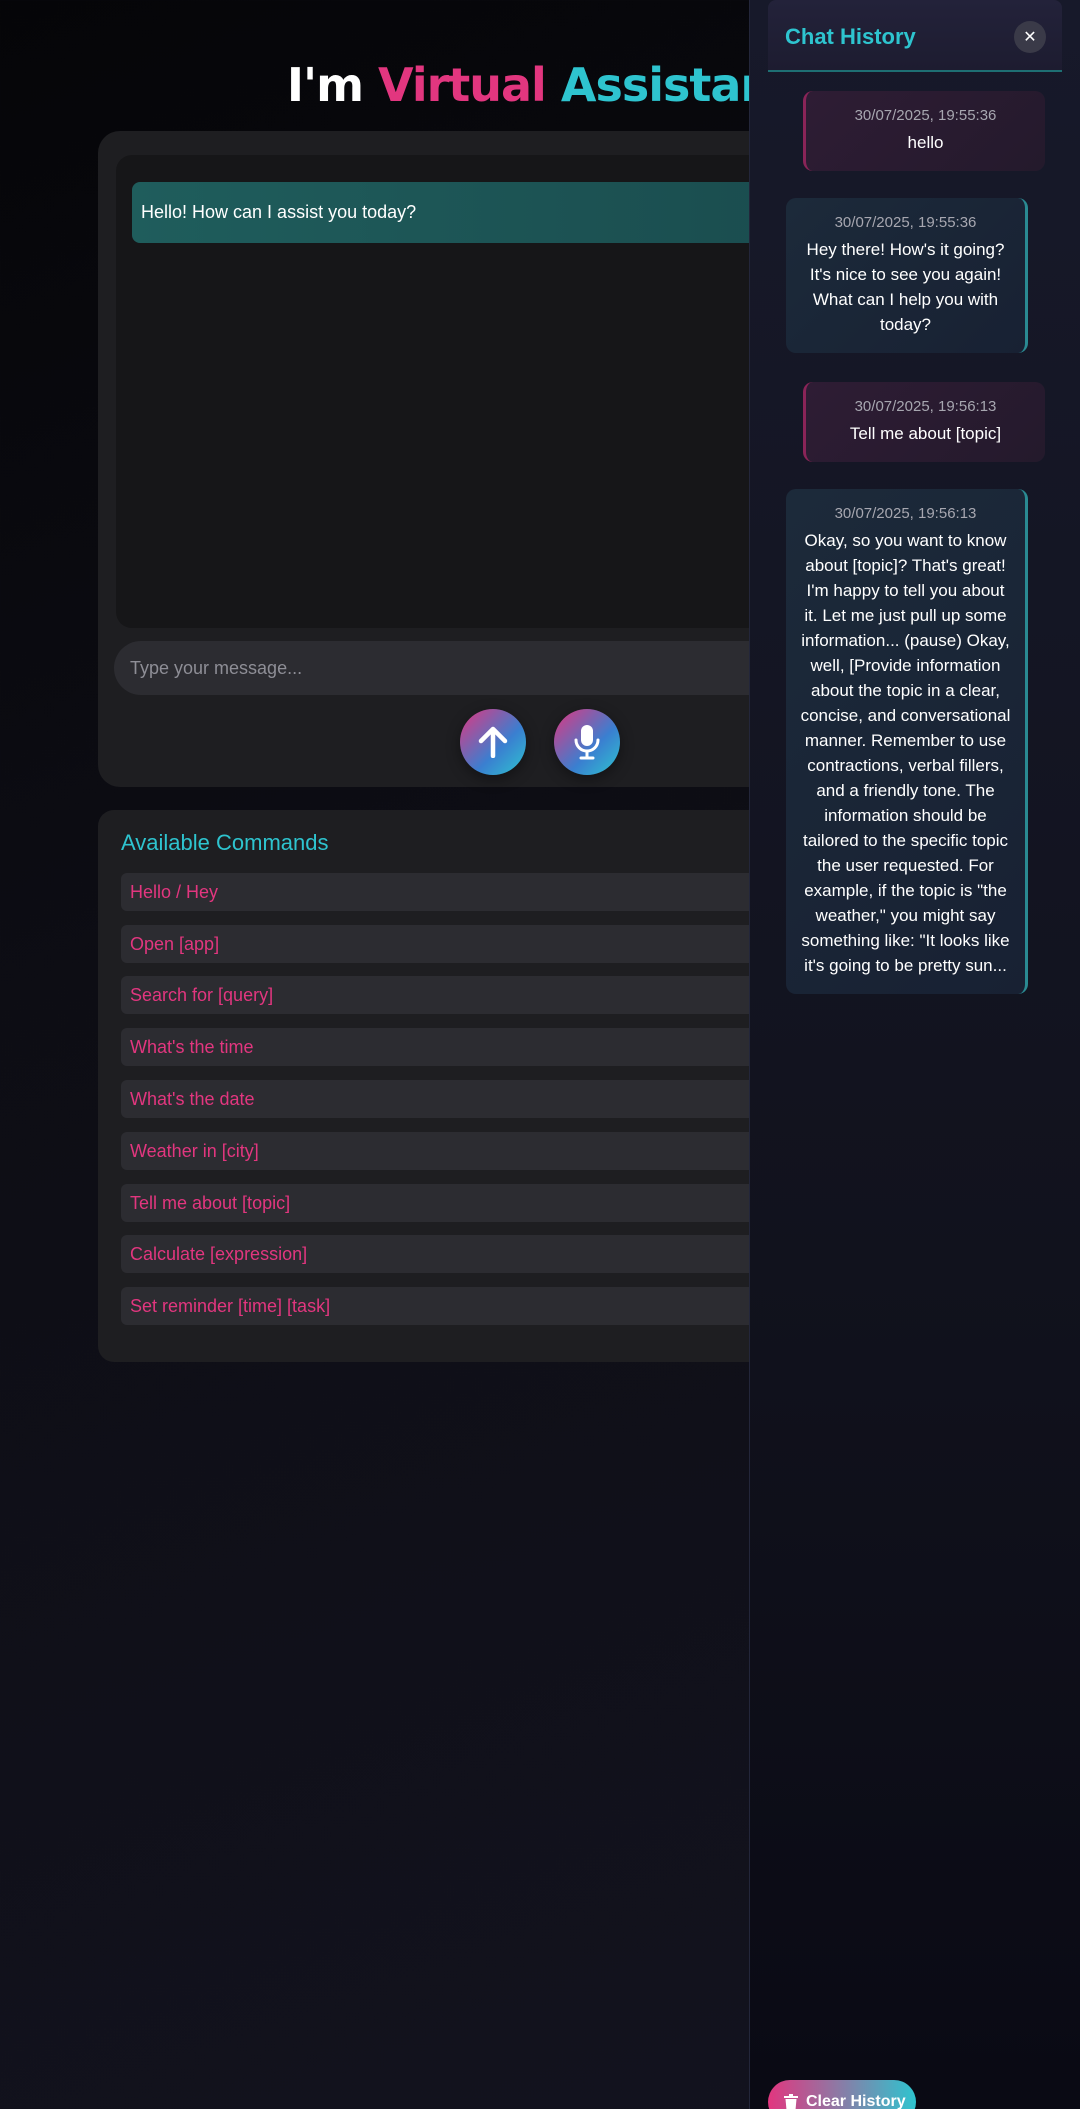 Image resolution: width=1080 pixels, height=2109 pixels. What do you see at coordinates (924, 131) in the screenshot?
I see `history-entry-user: 30/07/2025, 19:55:36 hello` at bounding box center [924, 131].